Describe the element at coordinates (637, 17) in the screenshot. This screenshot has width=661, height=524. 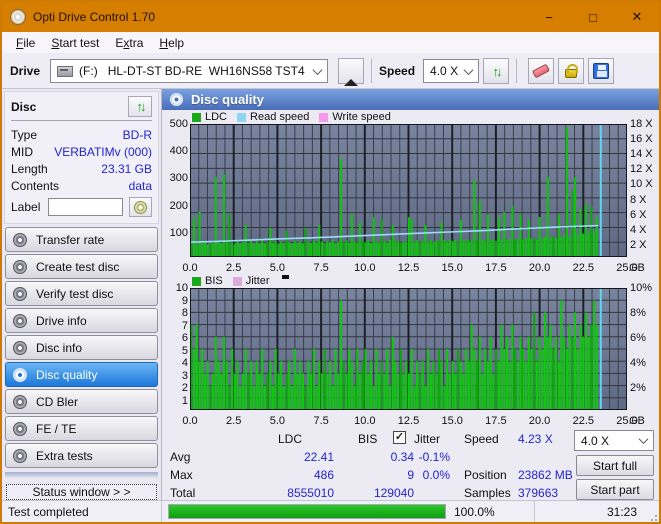
I see `close-button: ✕` at that location.